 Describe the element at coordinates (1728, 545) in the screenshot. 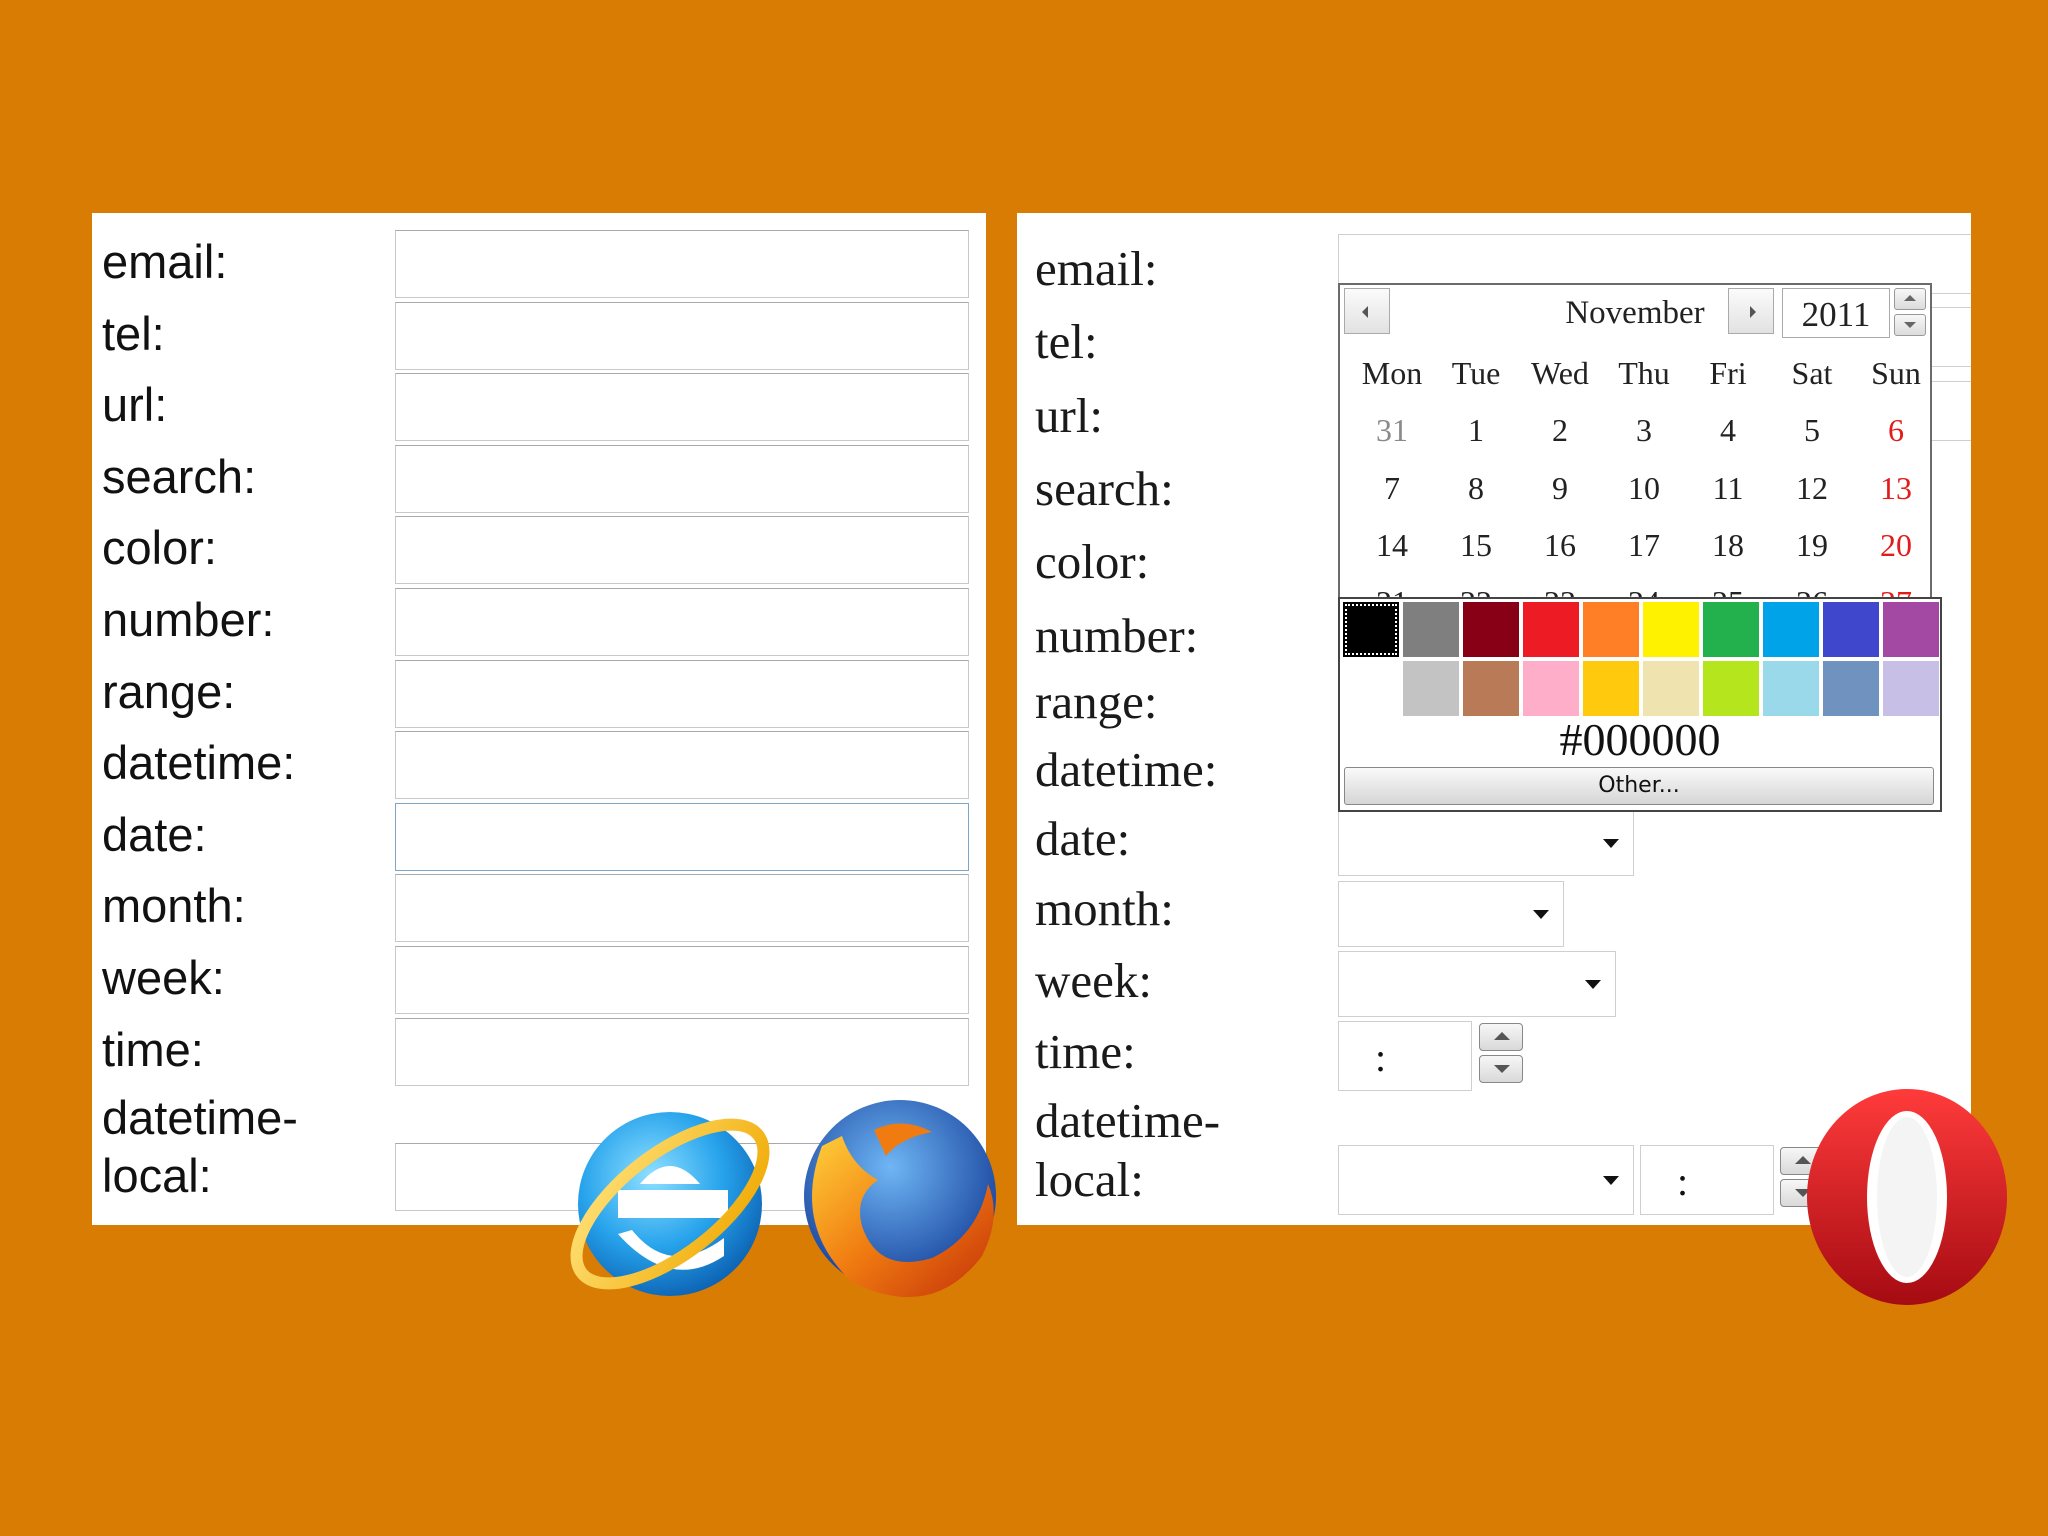

I see `calendar-day: 18` at that location.